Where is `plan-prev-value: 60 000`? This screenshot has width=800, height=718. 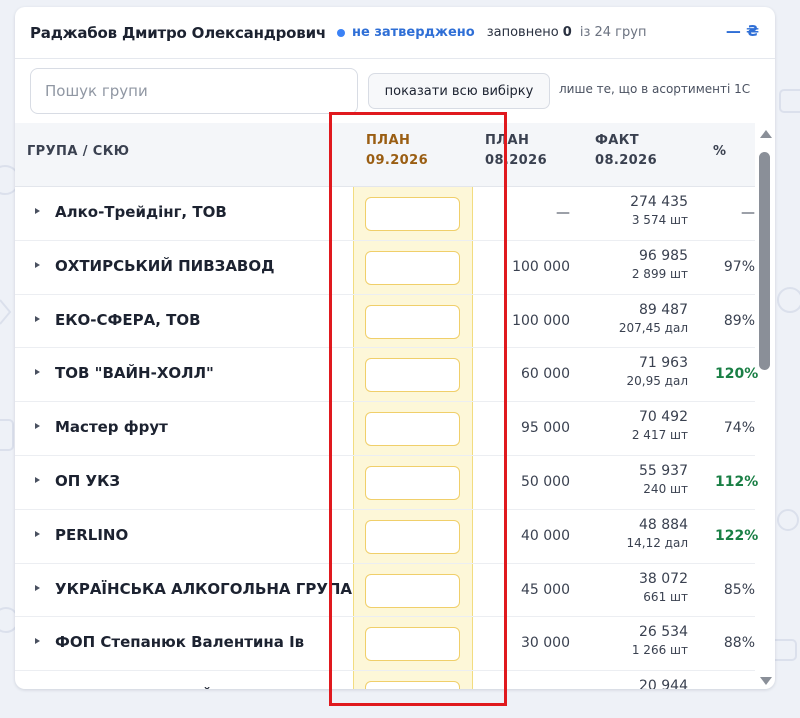
plan-prev-value: 60 000 is located at coordinates (545, 374).